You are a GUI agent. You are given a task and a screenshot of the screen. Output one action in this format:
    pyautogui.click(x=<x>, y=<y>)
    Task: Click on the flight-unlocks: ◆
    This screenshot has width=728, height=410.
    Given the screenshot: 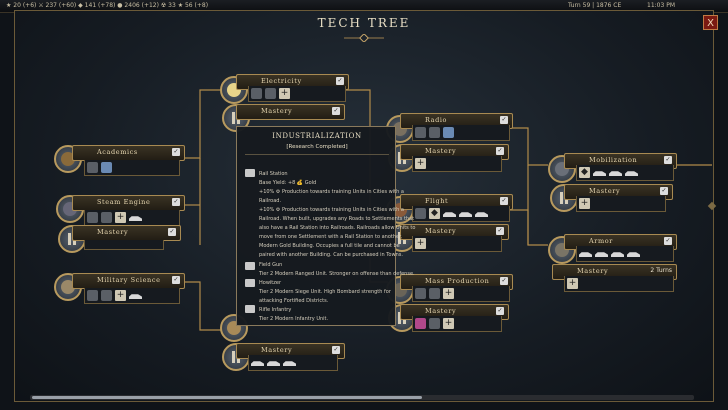 What is the action you would take?
    pyautogui.click(x=461, y=214)
    